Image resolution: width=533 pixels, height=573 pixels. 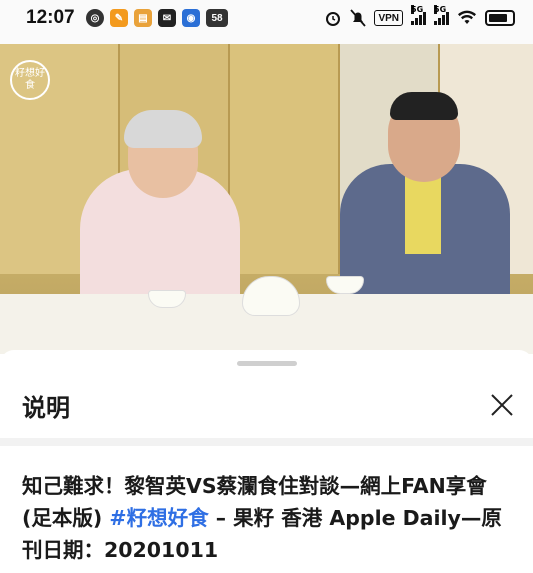 I want to click on signal-label-2: 5G, so click(x=440, y=9).